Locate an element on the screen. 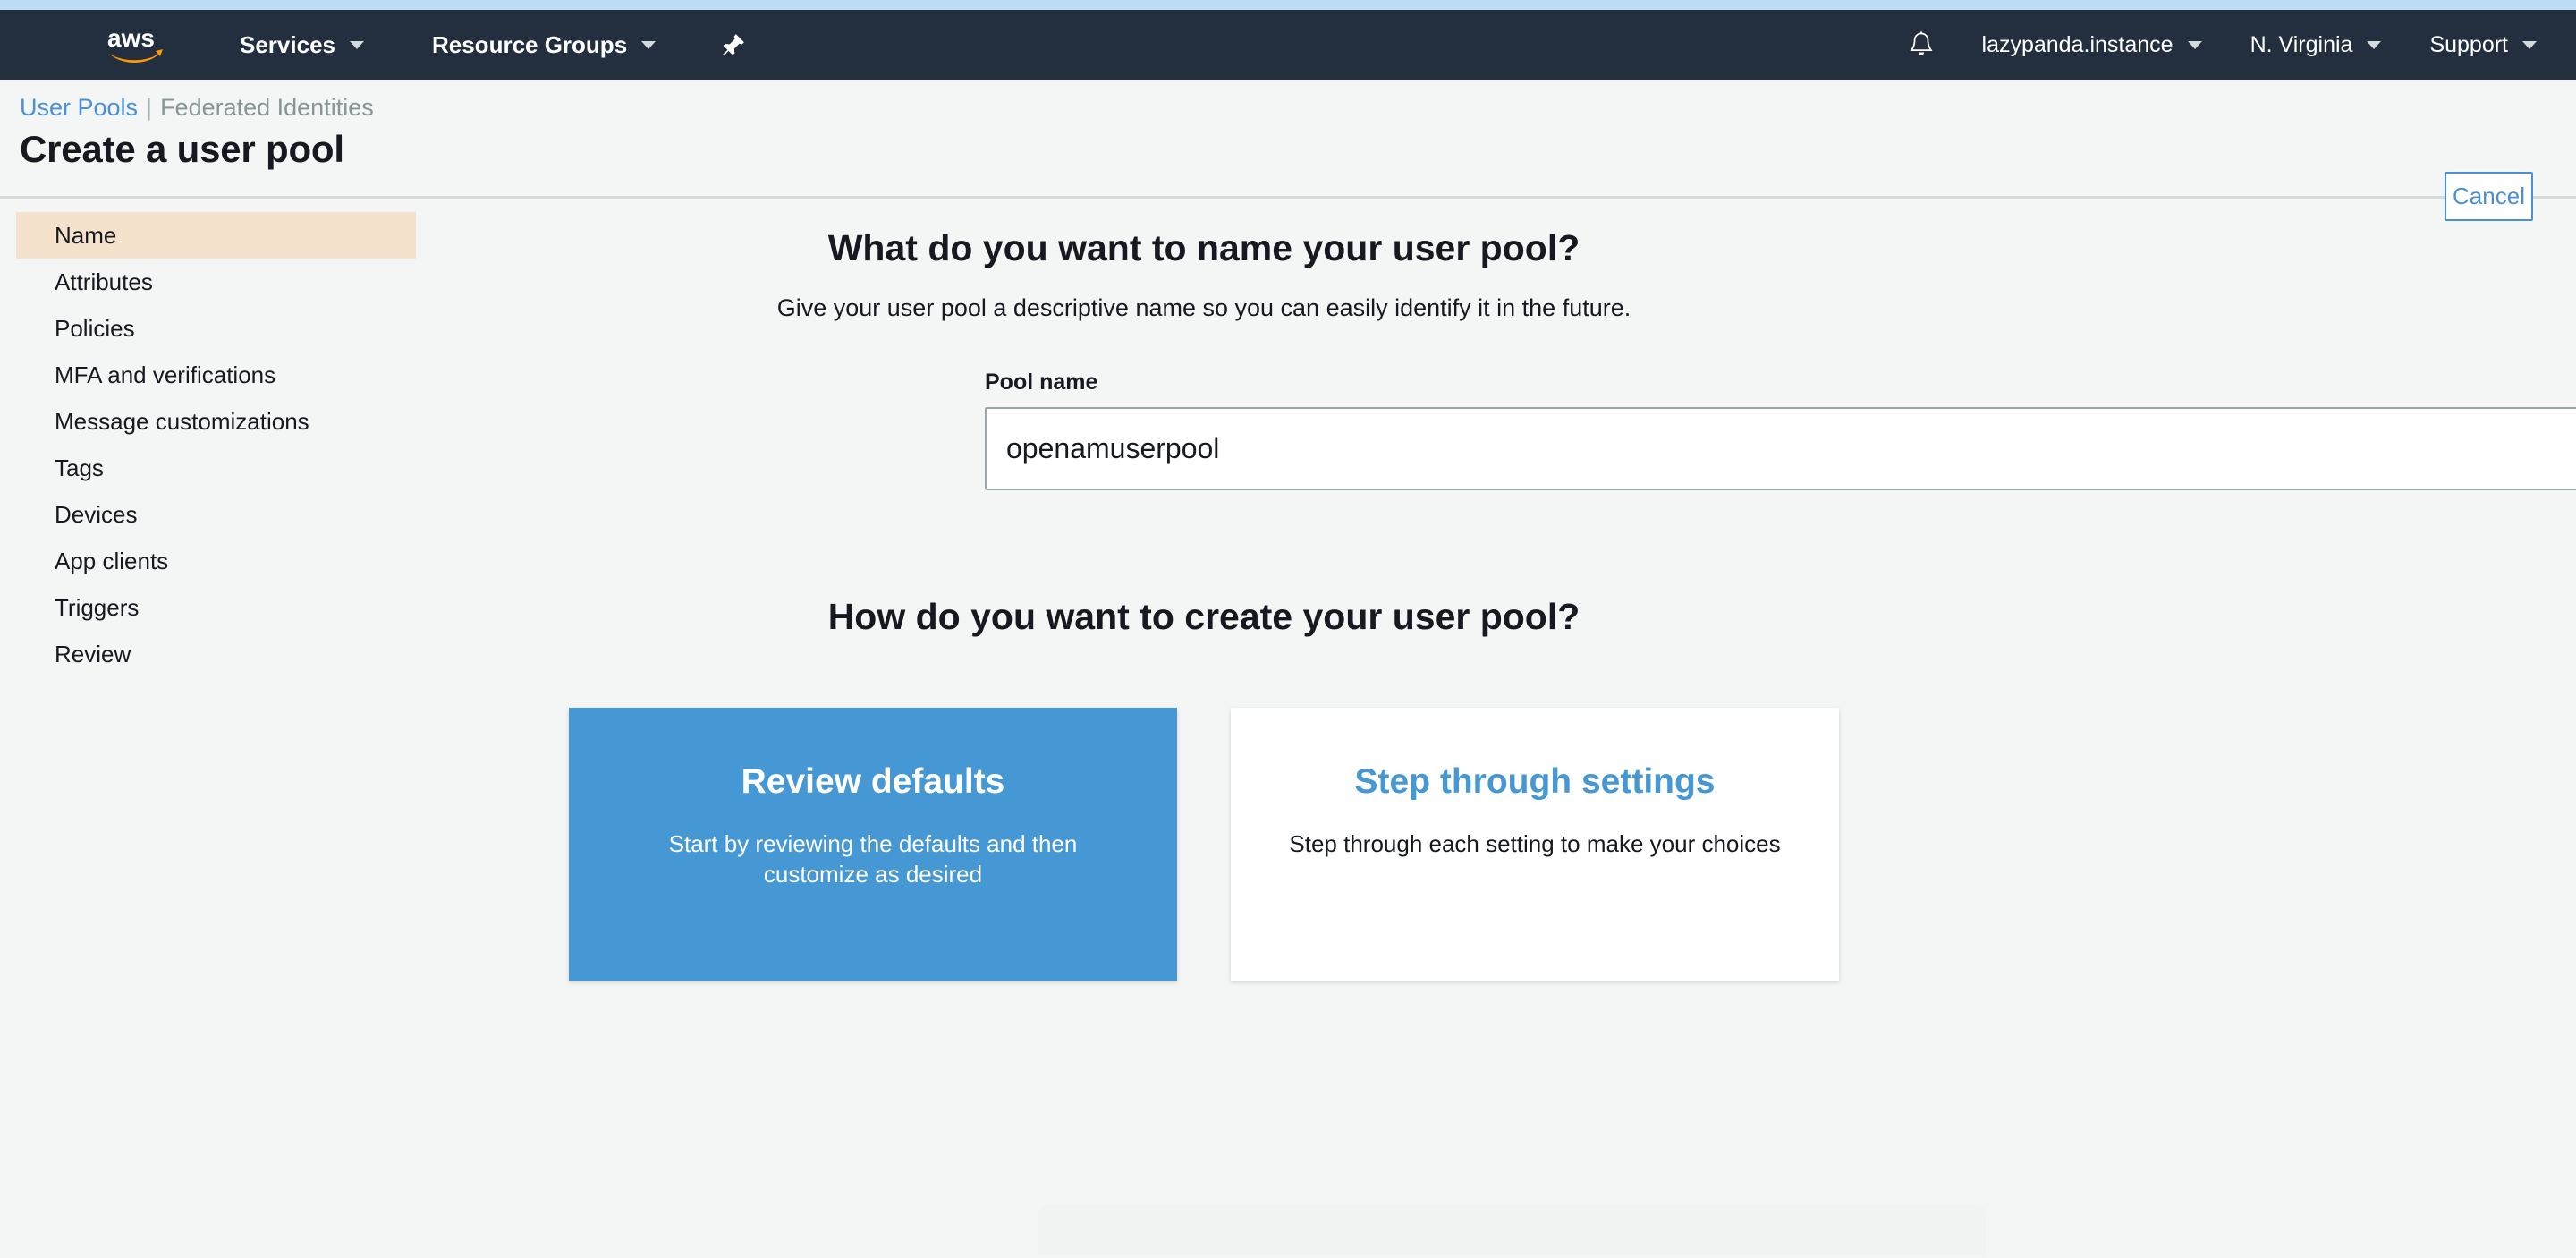 Image resolution: width=2576 pixels, height=1258 pixels. sidebar-item-label: Triggers is located at coordinates (97, 607).